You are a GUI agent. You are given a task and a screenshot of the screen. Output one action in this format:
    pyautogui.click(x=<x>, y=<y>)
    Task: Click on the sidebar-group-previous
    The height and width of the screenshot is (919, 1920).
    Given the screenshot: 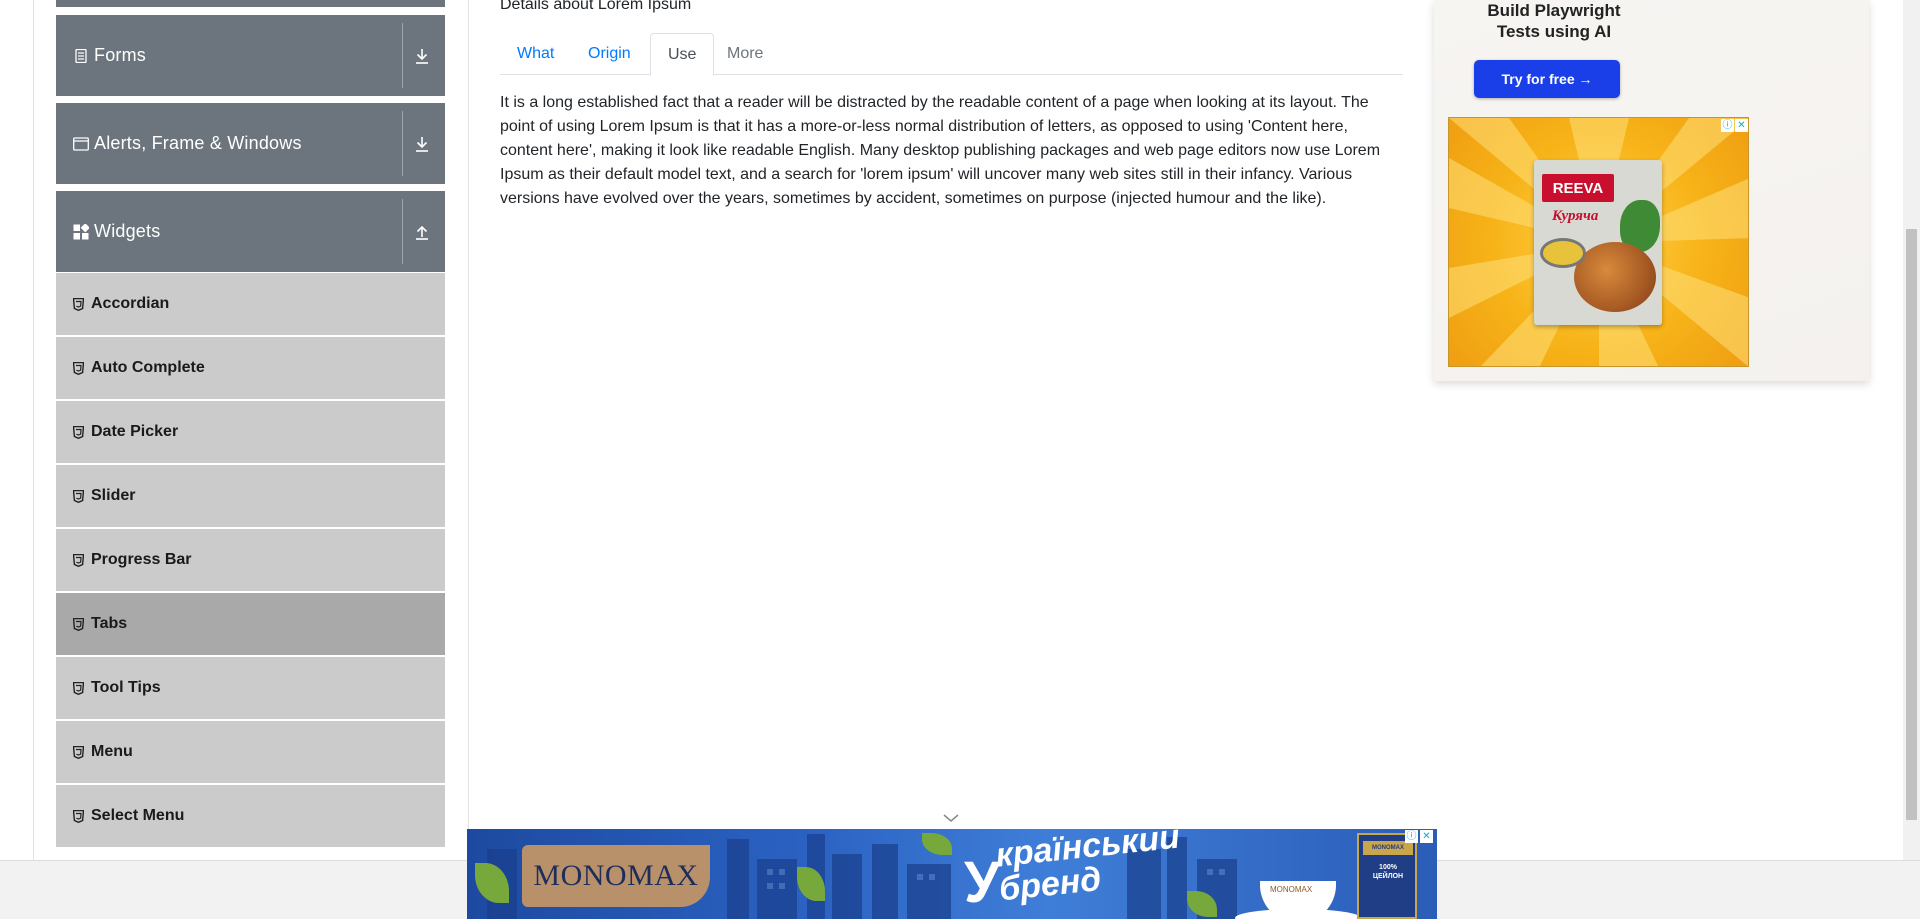 What is the action you would take?
    pyautogui.click(x=250, y=3)
    